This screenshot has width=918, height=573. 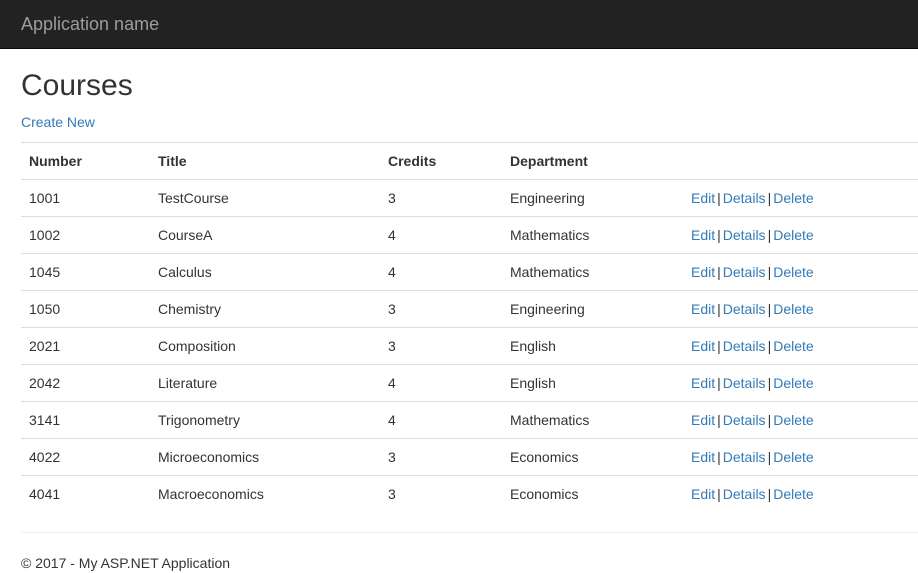 What do you see at coordinates (265, 457) in the screenshot?
I see `cell-title: Microeconomics` at bounding box center [265, 457].